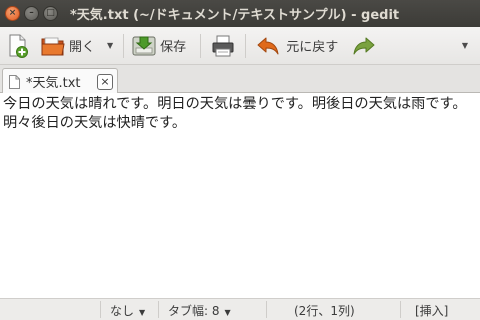 The image size is (480, 320). Describe the element at coordinates (173, 47) in the screenshot. I see `save-label: 保存` at that location.